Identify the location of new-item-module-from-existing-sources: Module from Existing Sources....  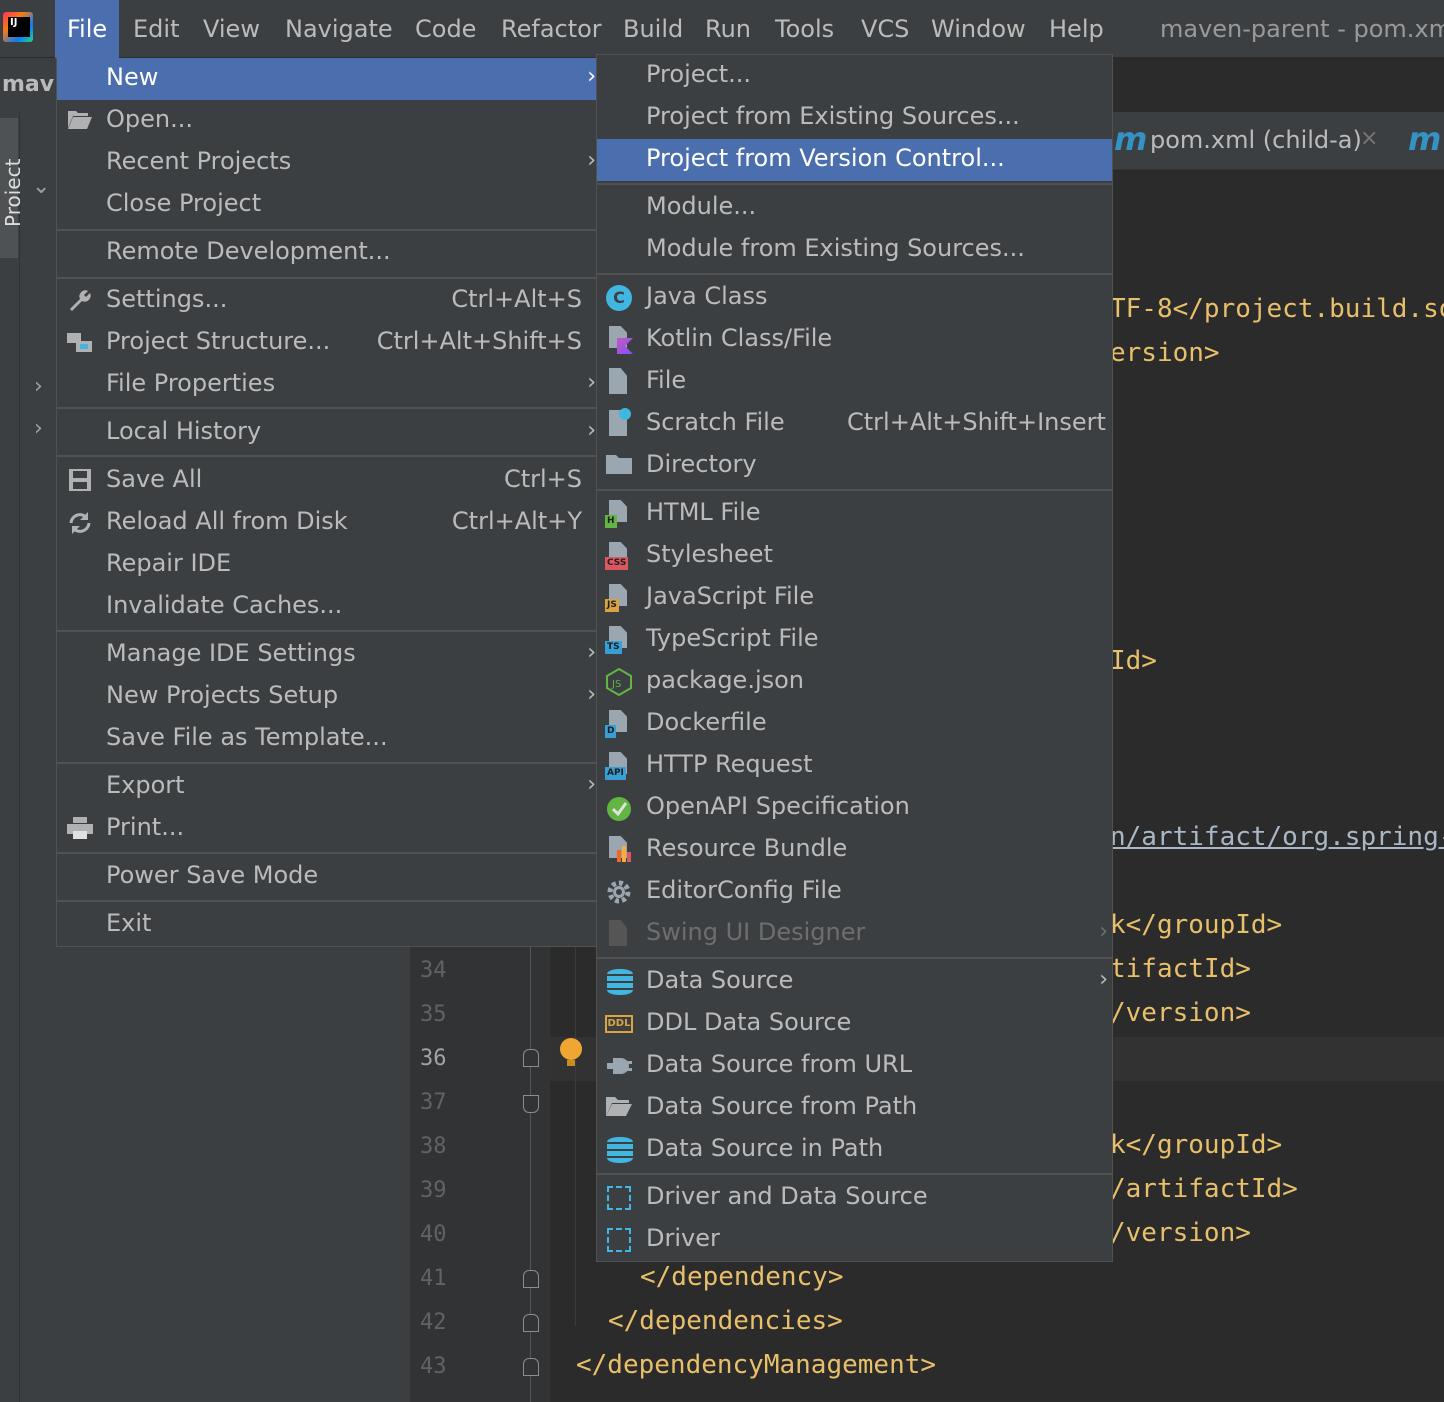
(854, 250).